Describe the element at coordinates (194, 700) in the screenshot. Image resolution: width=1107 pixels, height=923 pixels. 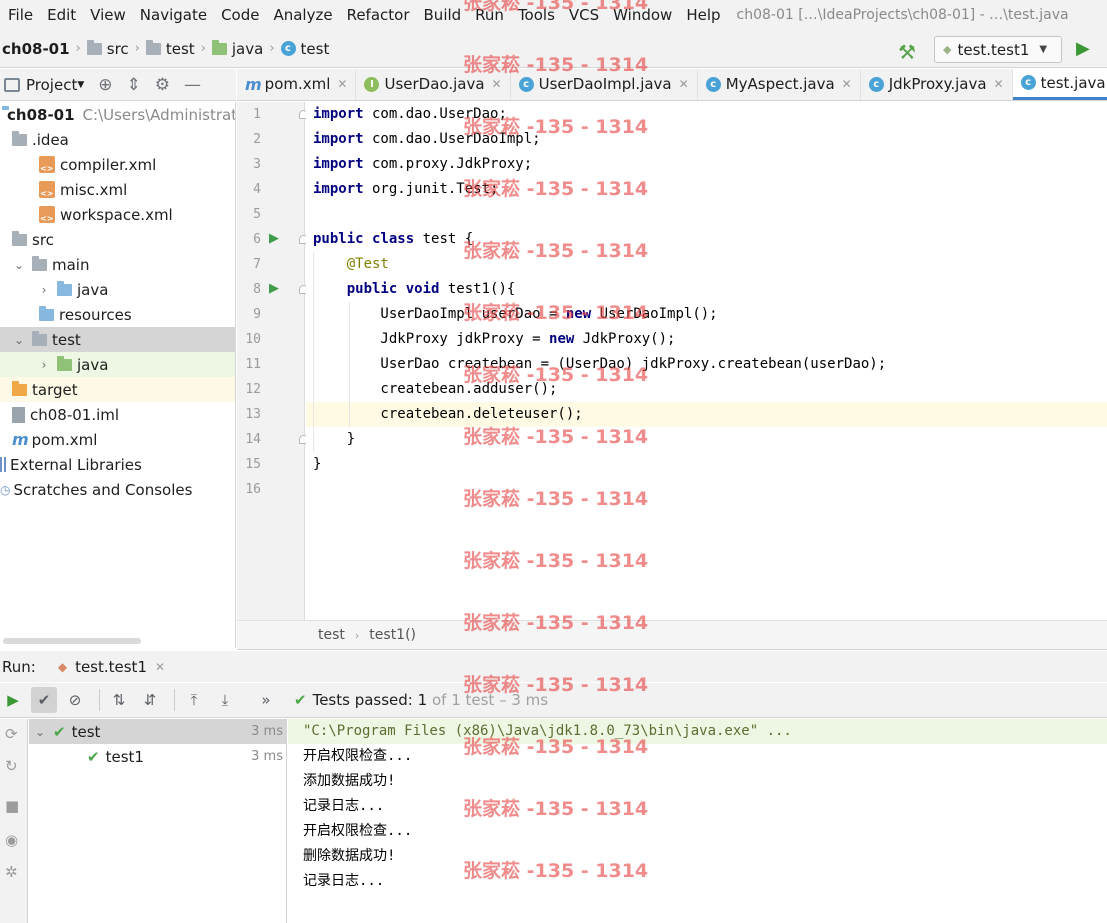
I see `expand-all-icon: ⤒` at that location.